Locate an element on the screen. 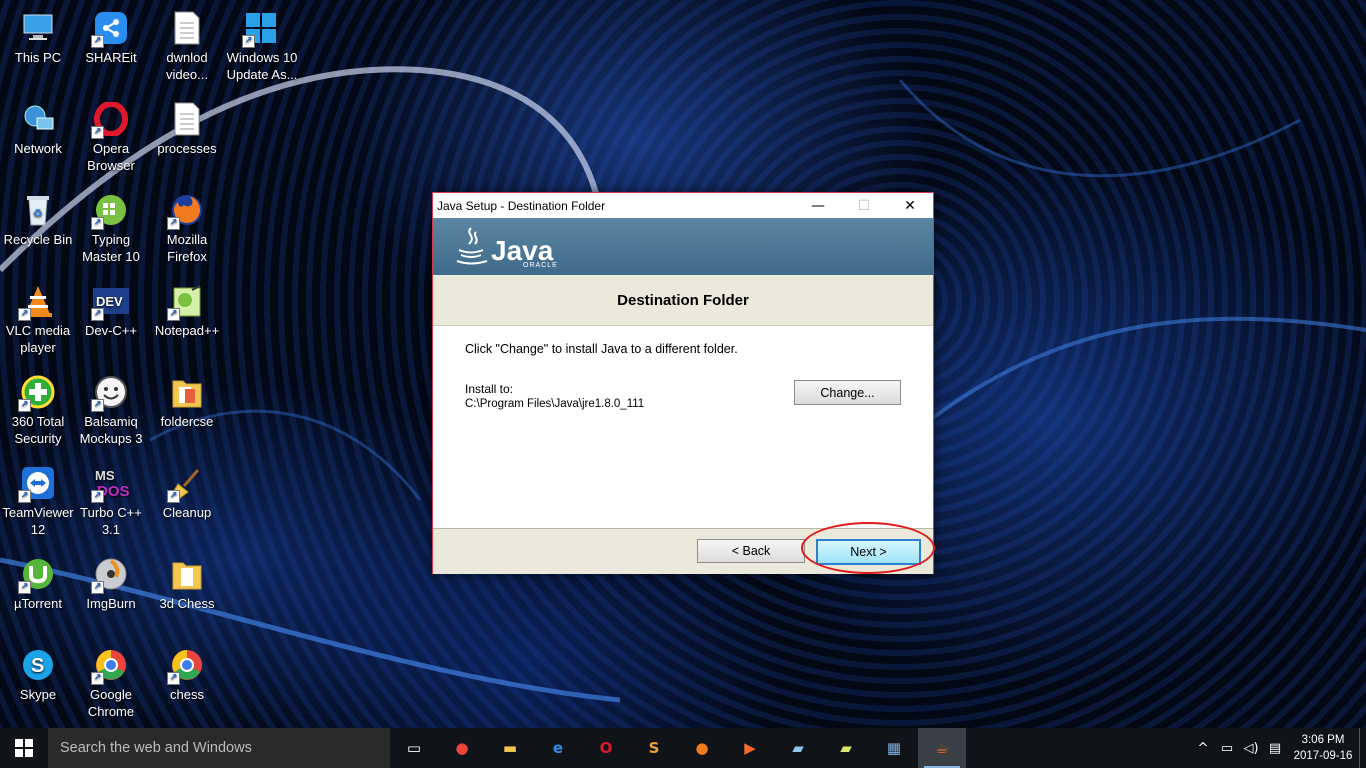  taskbar-button-task-view: ▭ is located at coordinates (414, 748).